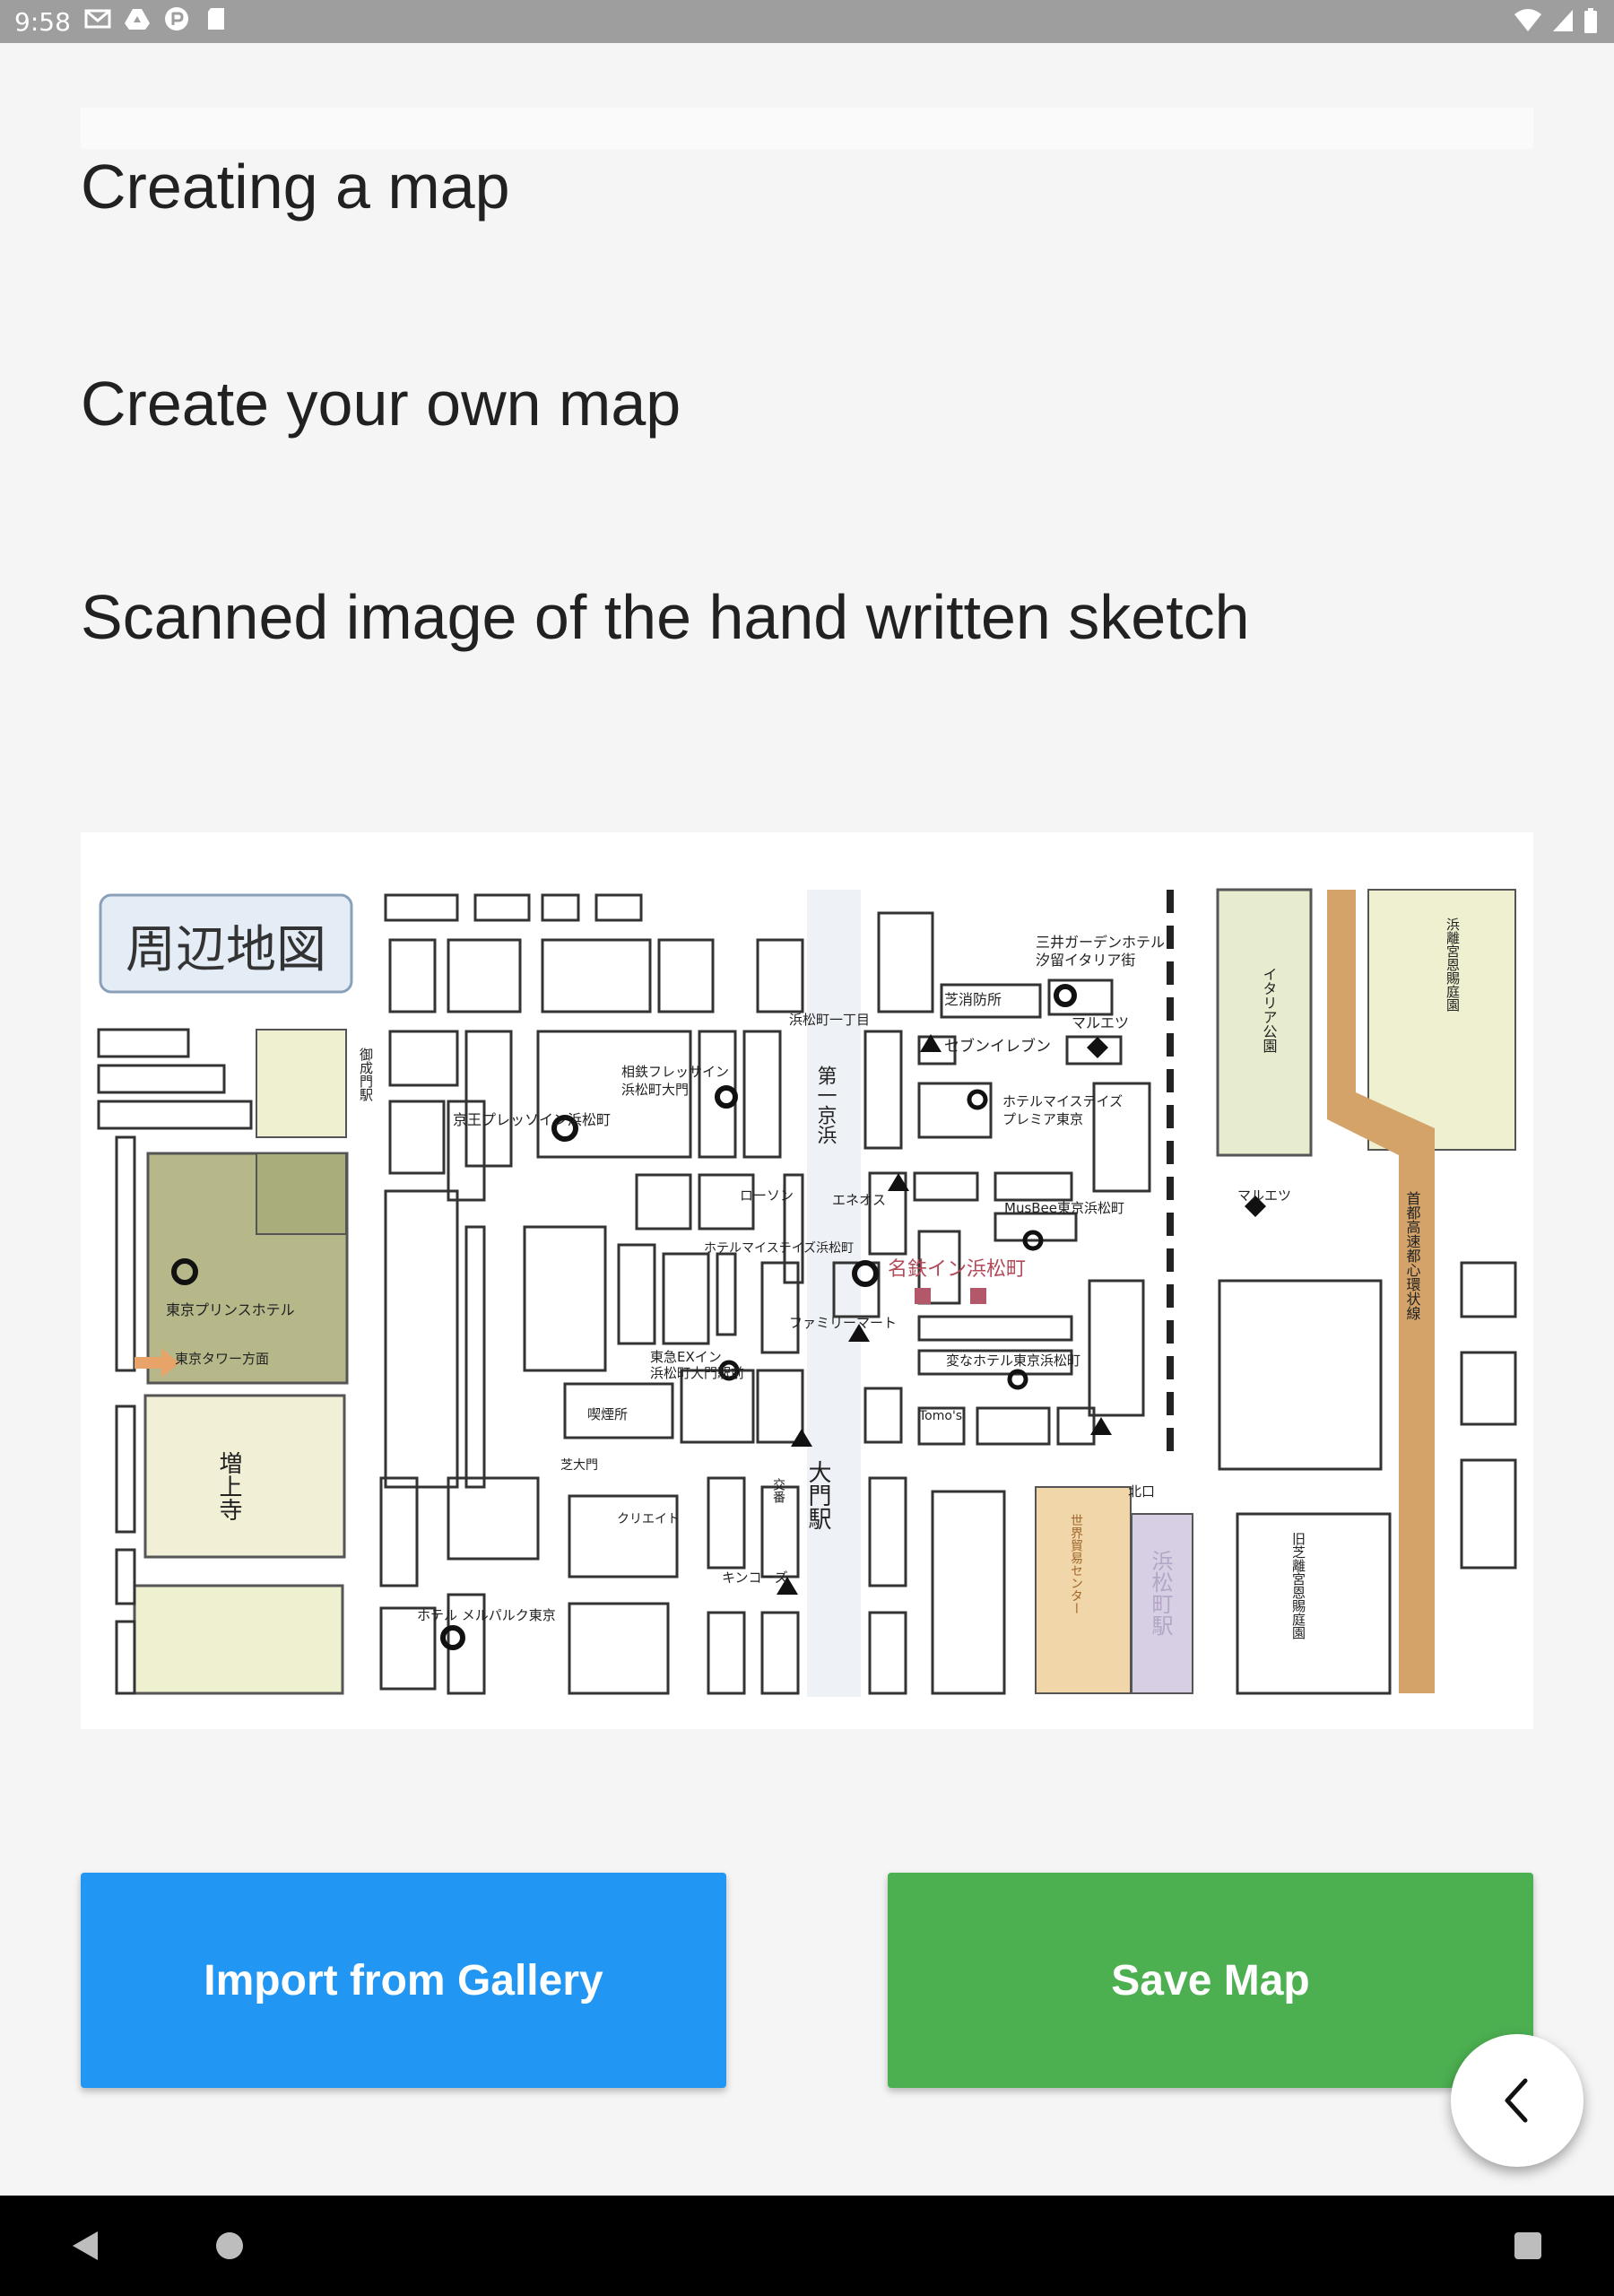 The image size is (1614, 2296). Describe the element at coordinates (807, 128) in the screenshot. I see `title-strip` at that location.